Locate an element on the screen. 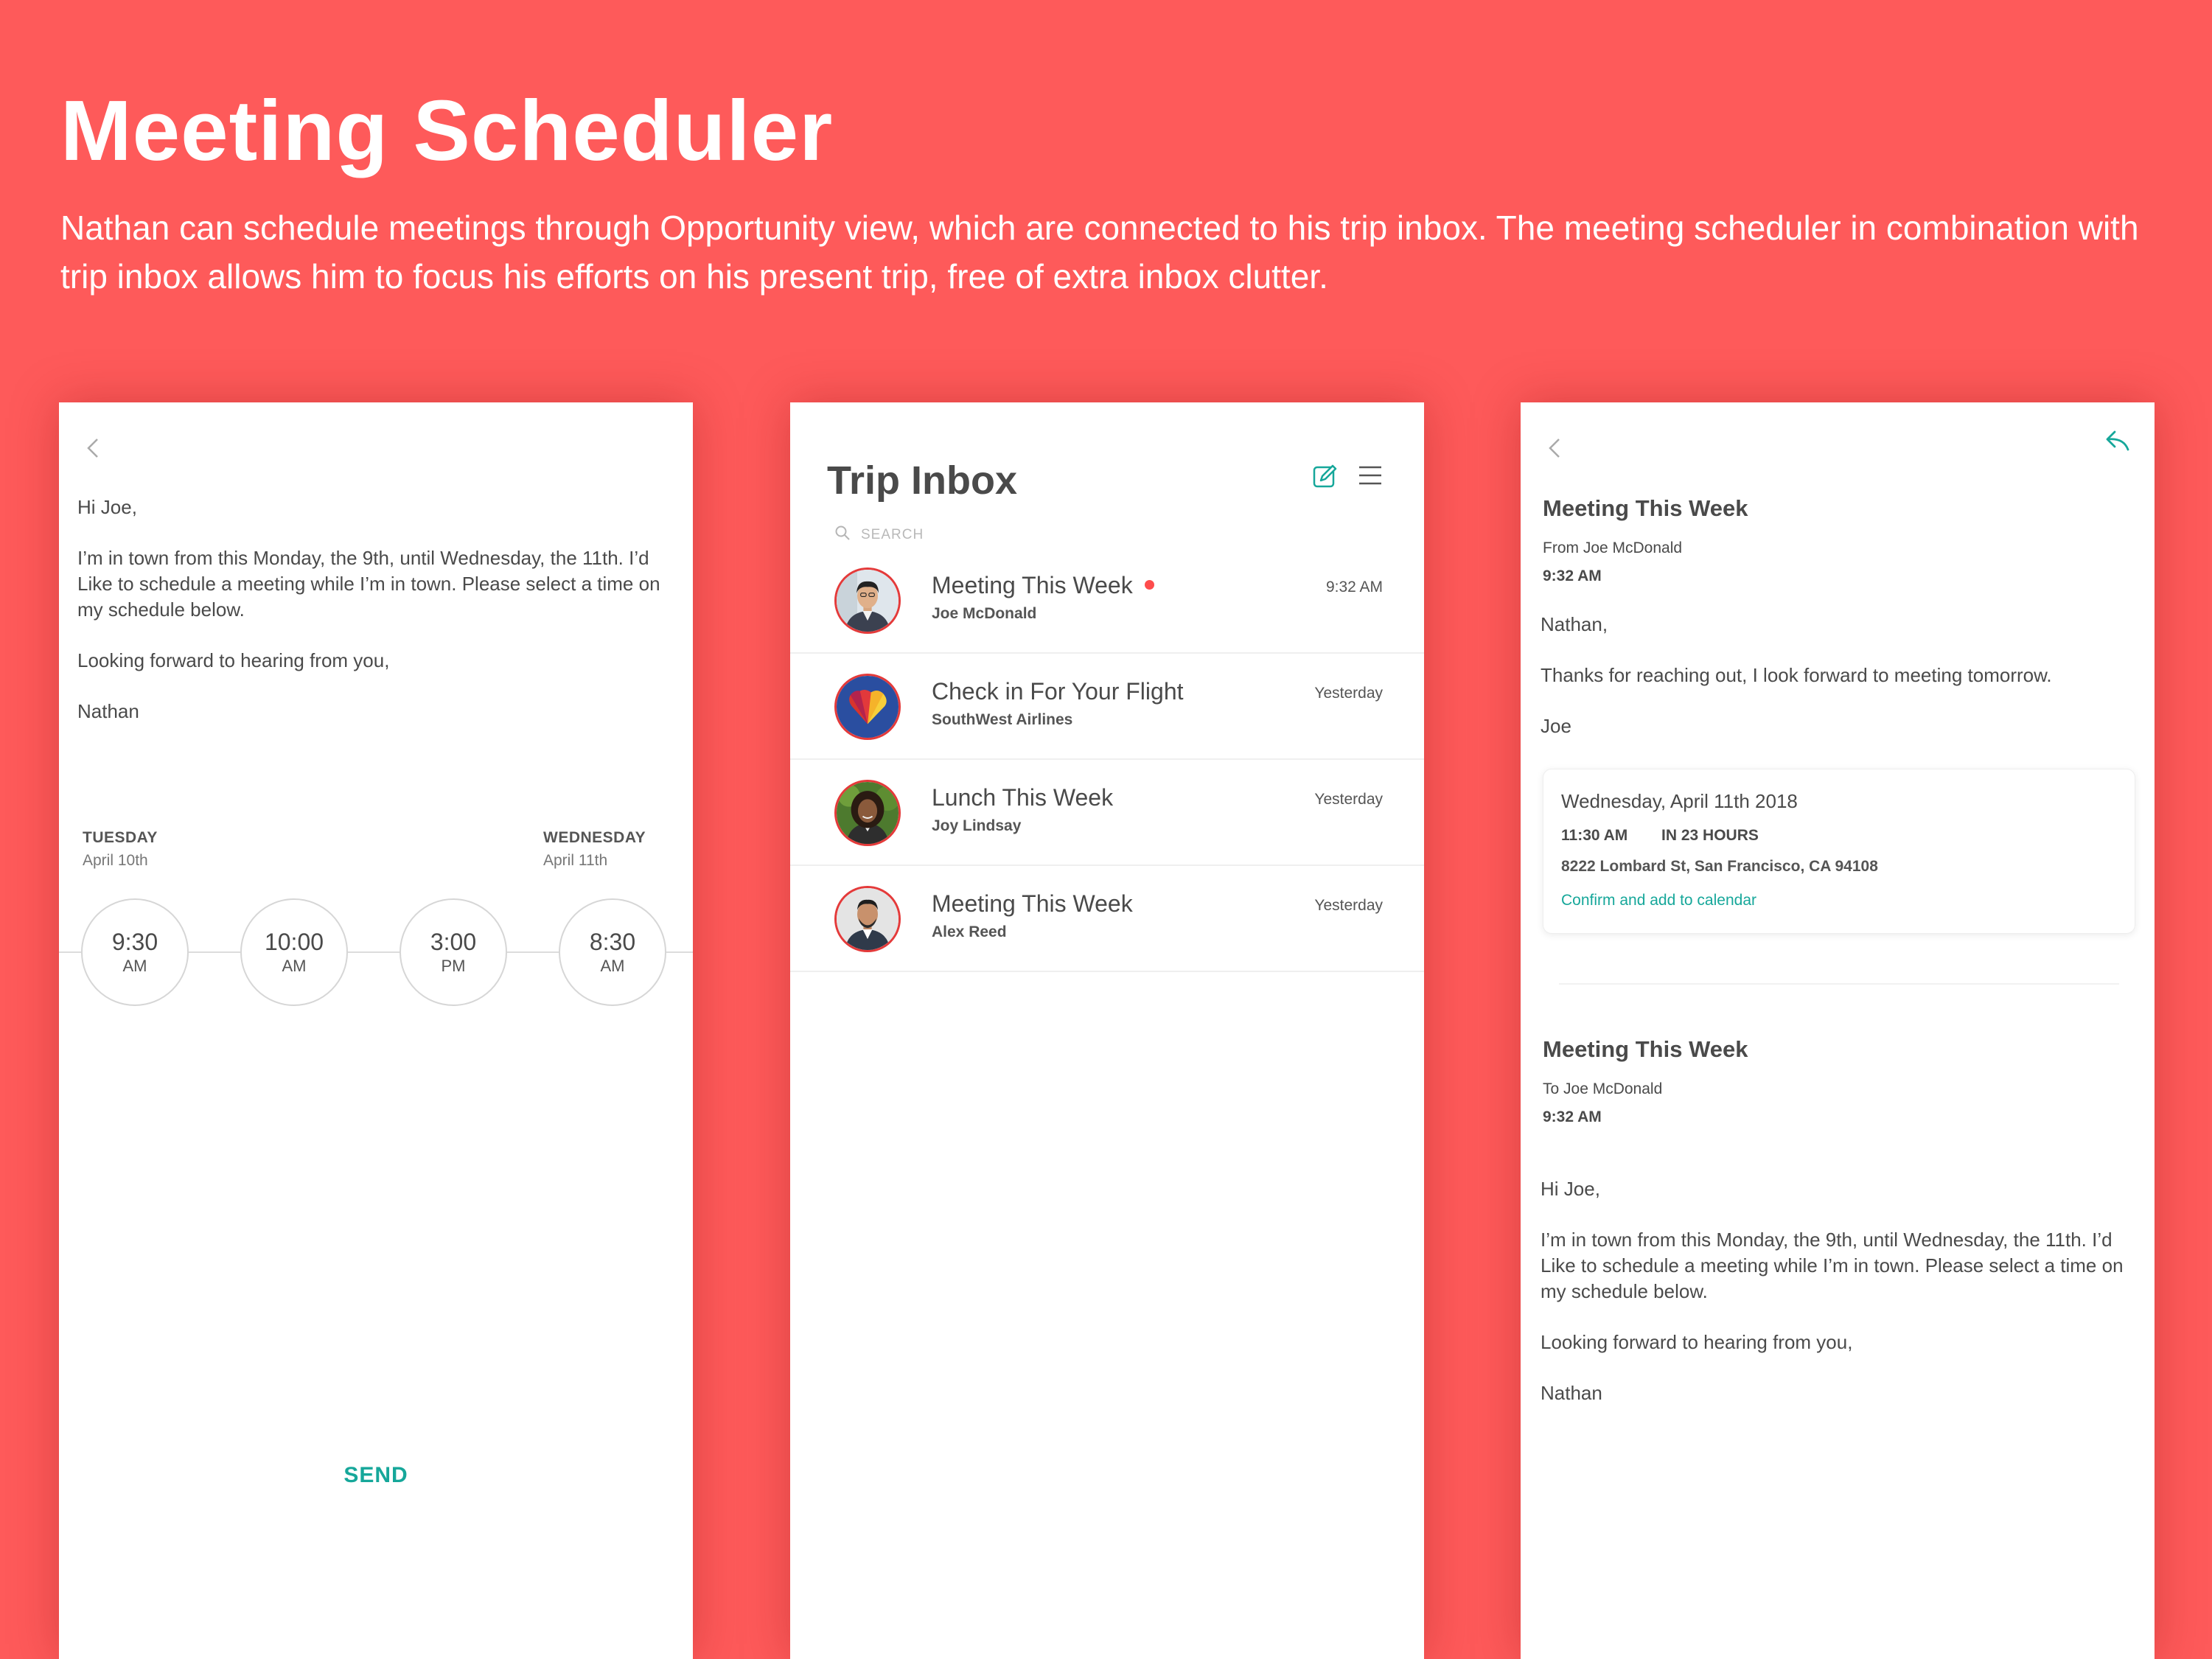 This screenshot has height=1659, width=2212. time-slot-time: 8:30 is located at coordinates (612, 942).